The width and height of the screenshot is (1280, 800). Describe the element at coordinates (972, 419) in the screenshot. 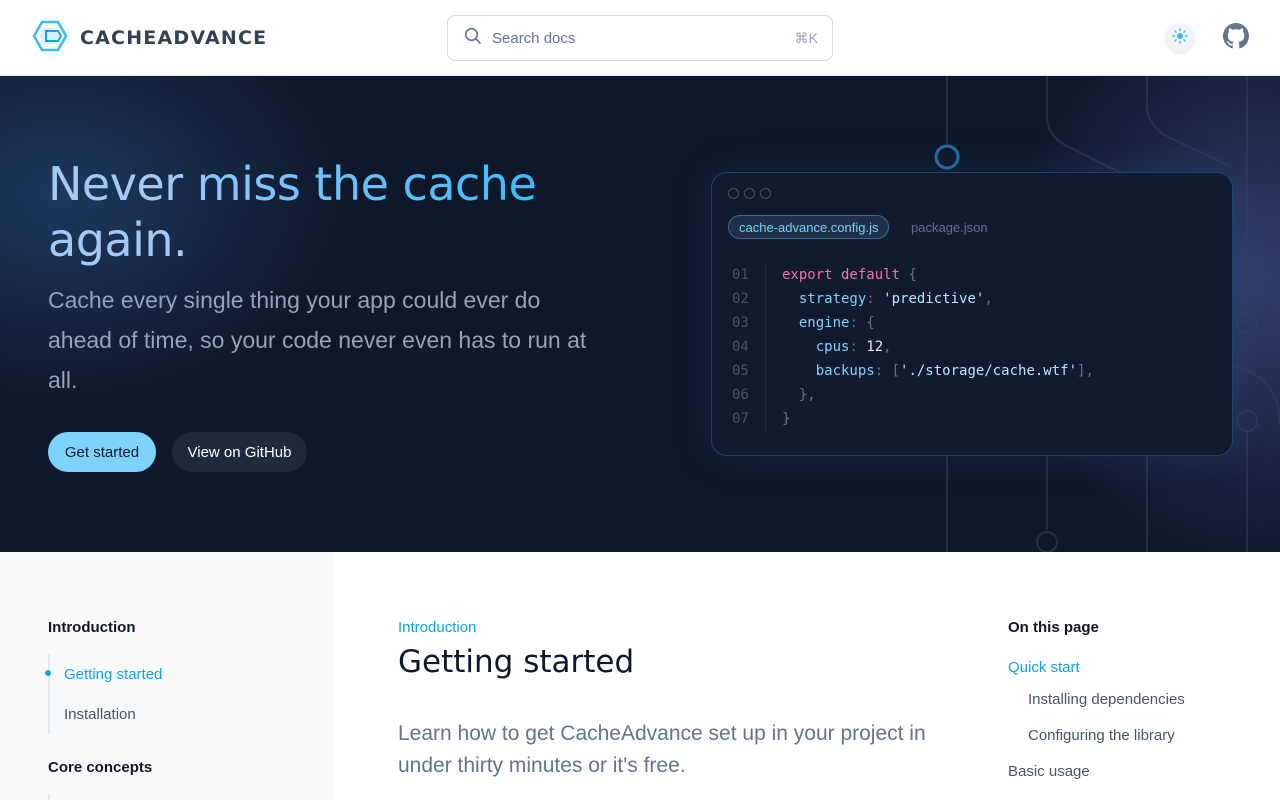

I see `code-line: 07}` at that location.